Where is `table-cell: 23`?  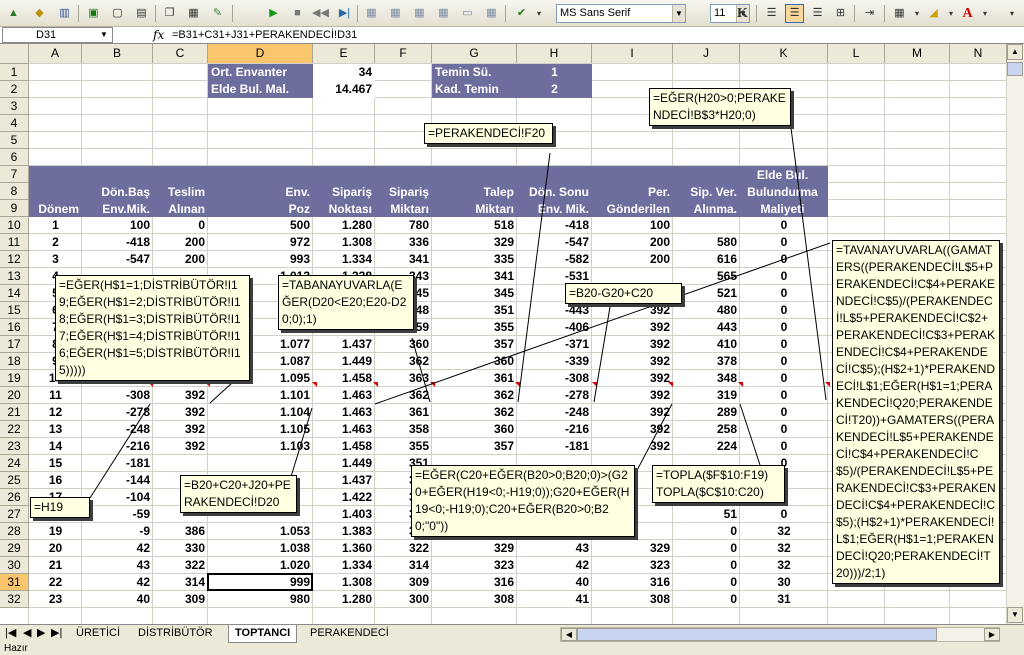 table-cell: 23 is located at coordinates (55, 599).